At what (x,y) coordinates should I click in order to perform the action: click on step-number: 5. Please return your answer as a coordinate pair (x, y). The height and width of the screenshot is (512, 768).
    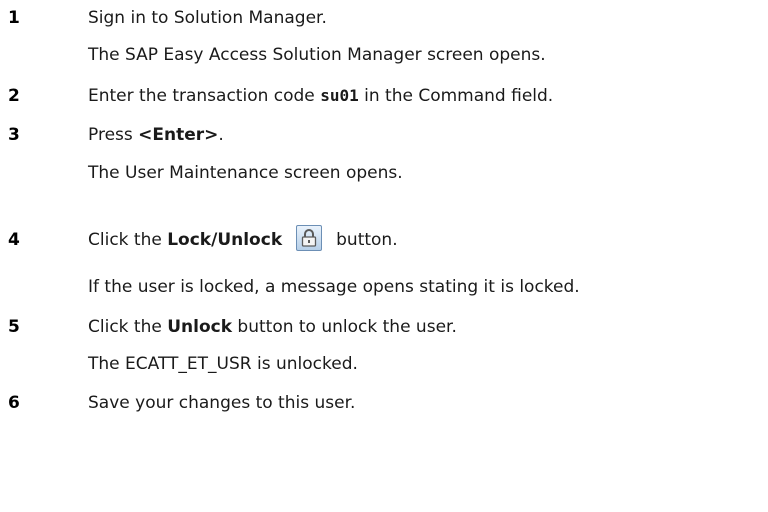
    Looking at the image, I should click on (14, 327).